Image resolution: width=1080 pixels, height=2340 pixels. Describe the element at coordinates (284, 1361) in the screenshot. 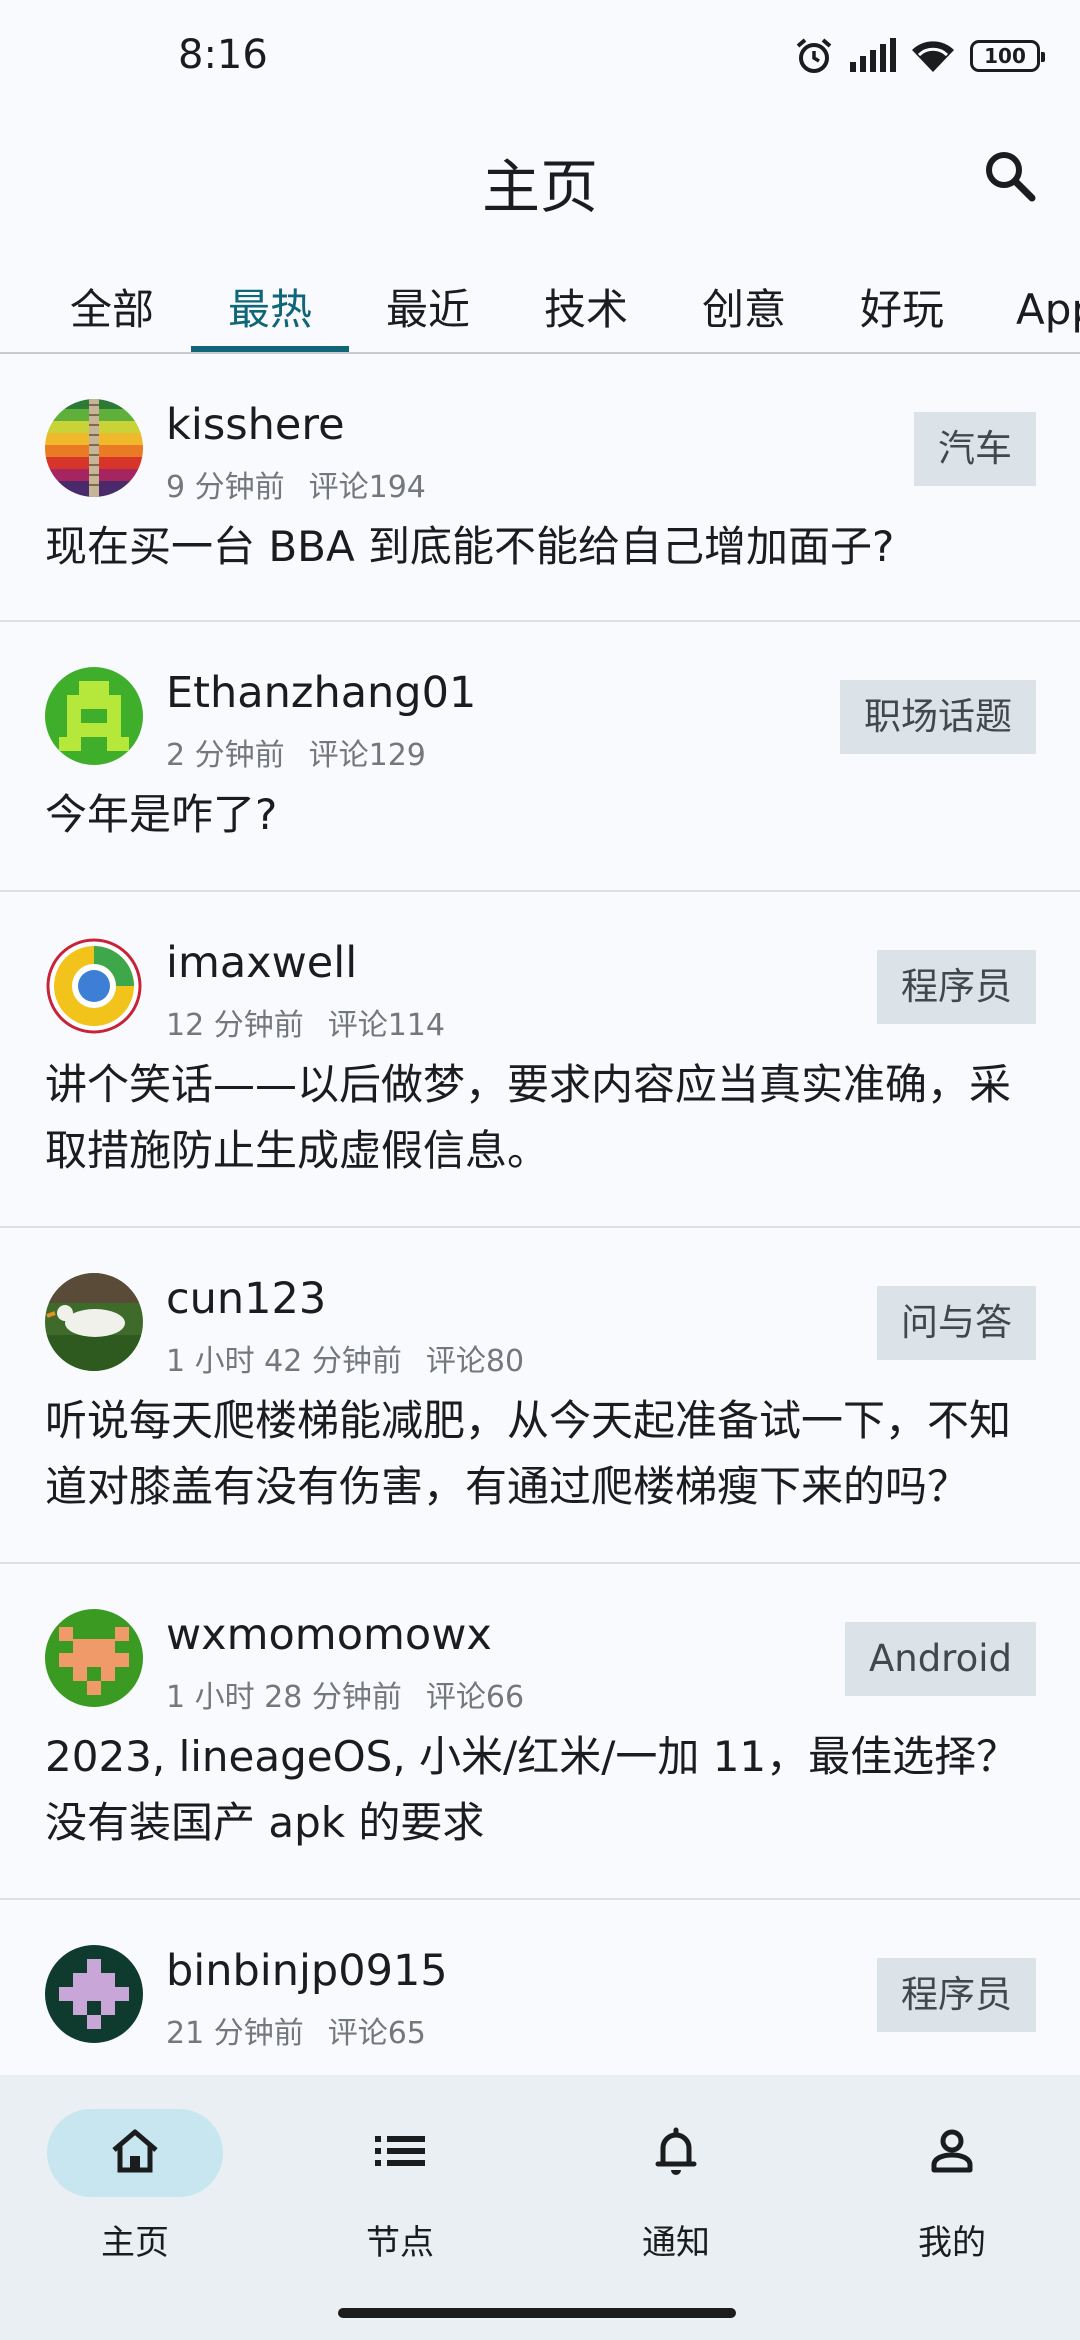

I see `post-time: 1 小时 42 分钟前` at that location.